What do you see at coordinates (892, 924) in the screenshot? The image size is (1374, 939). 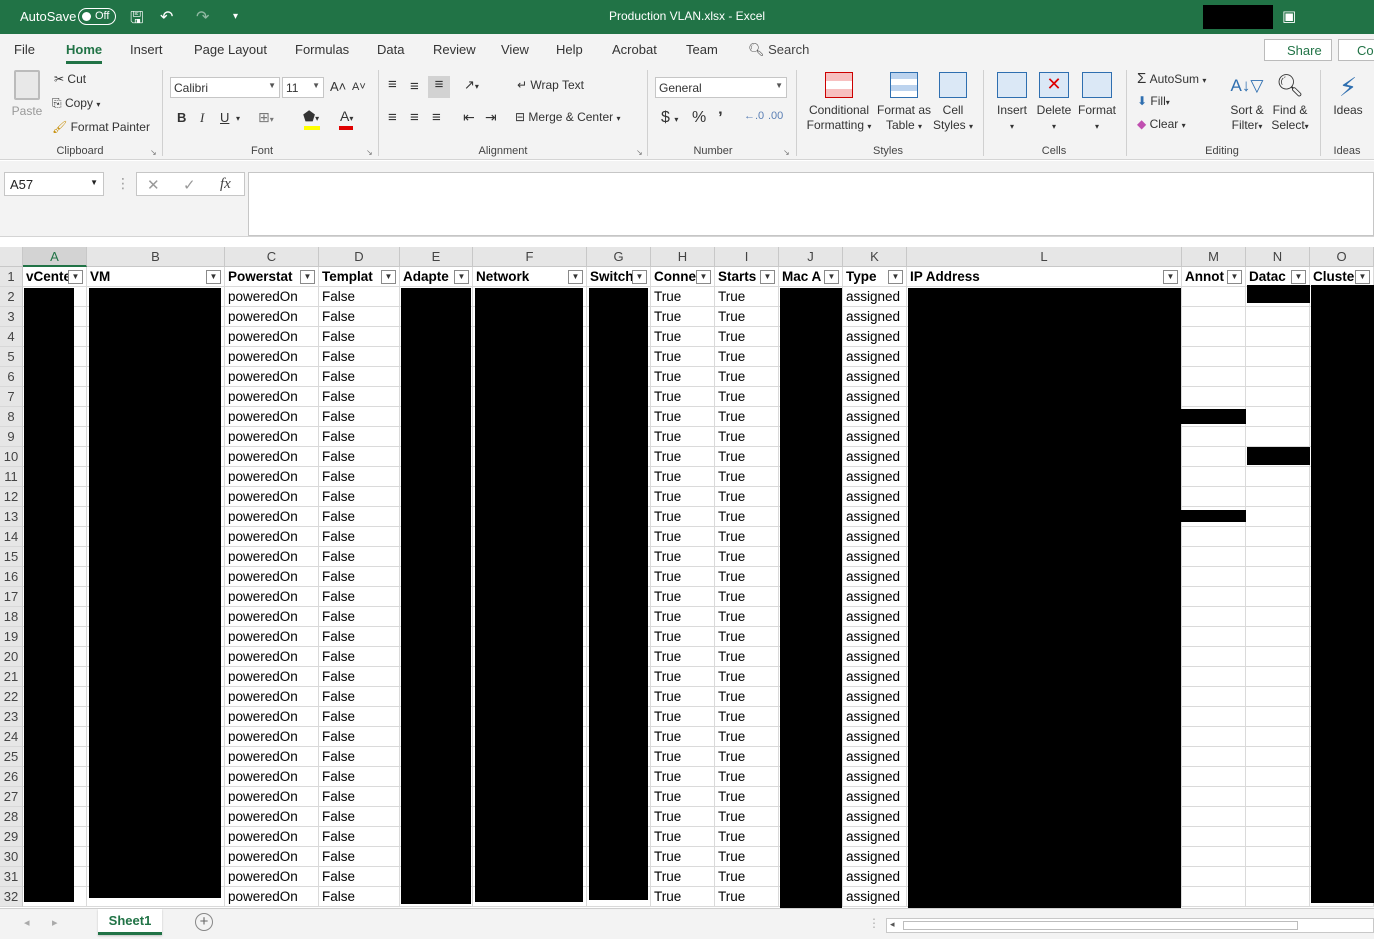 I see `hscroll-left-icon: ◂` at bounding box center [892, 924].